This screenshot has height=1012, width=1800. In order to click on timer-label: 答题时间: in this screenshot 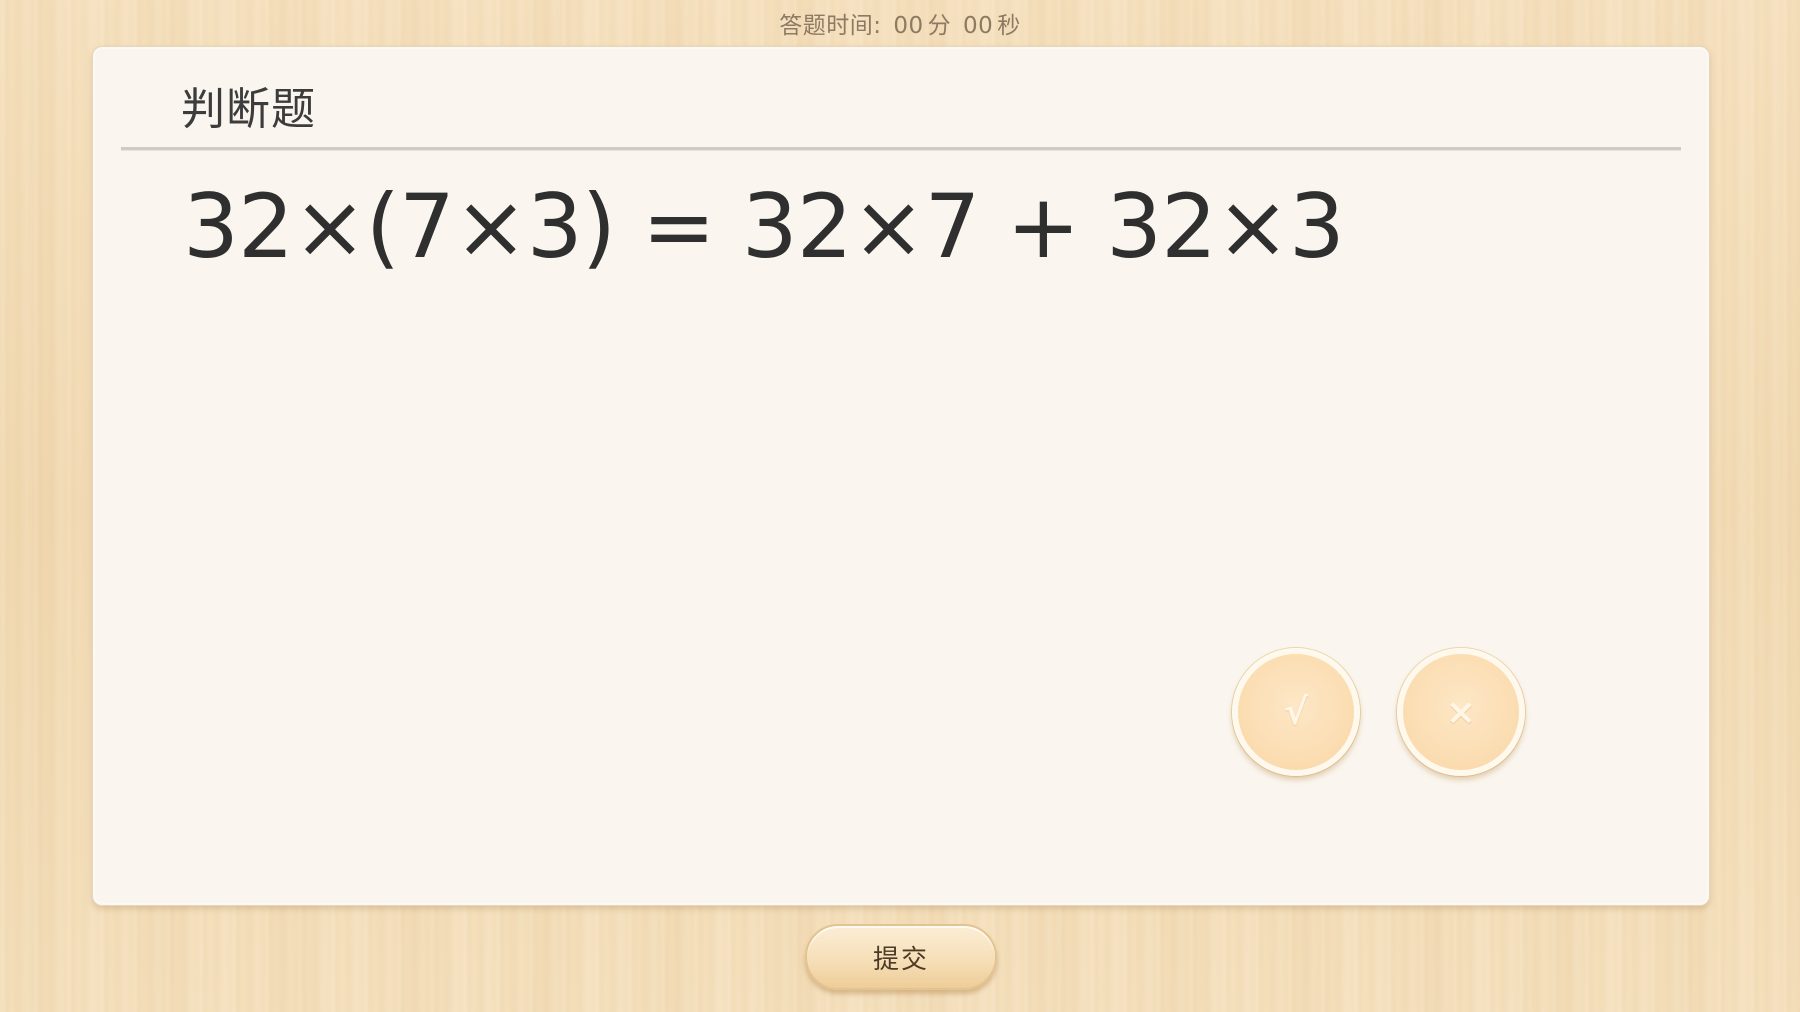, I will do `click(830, 26)`.